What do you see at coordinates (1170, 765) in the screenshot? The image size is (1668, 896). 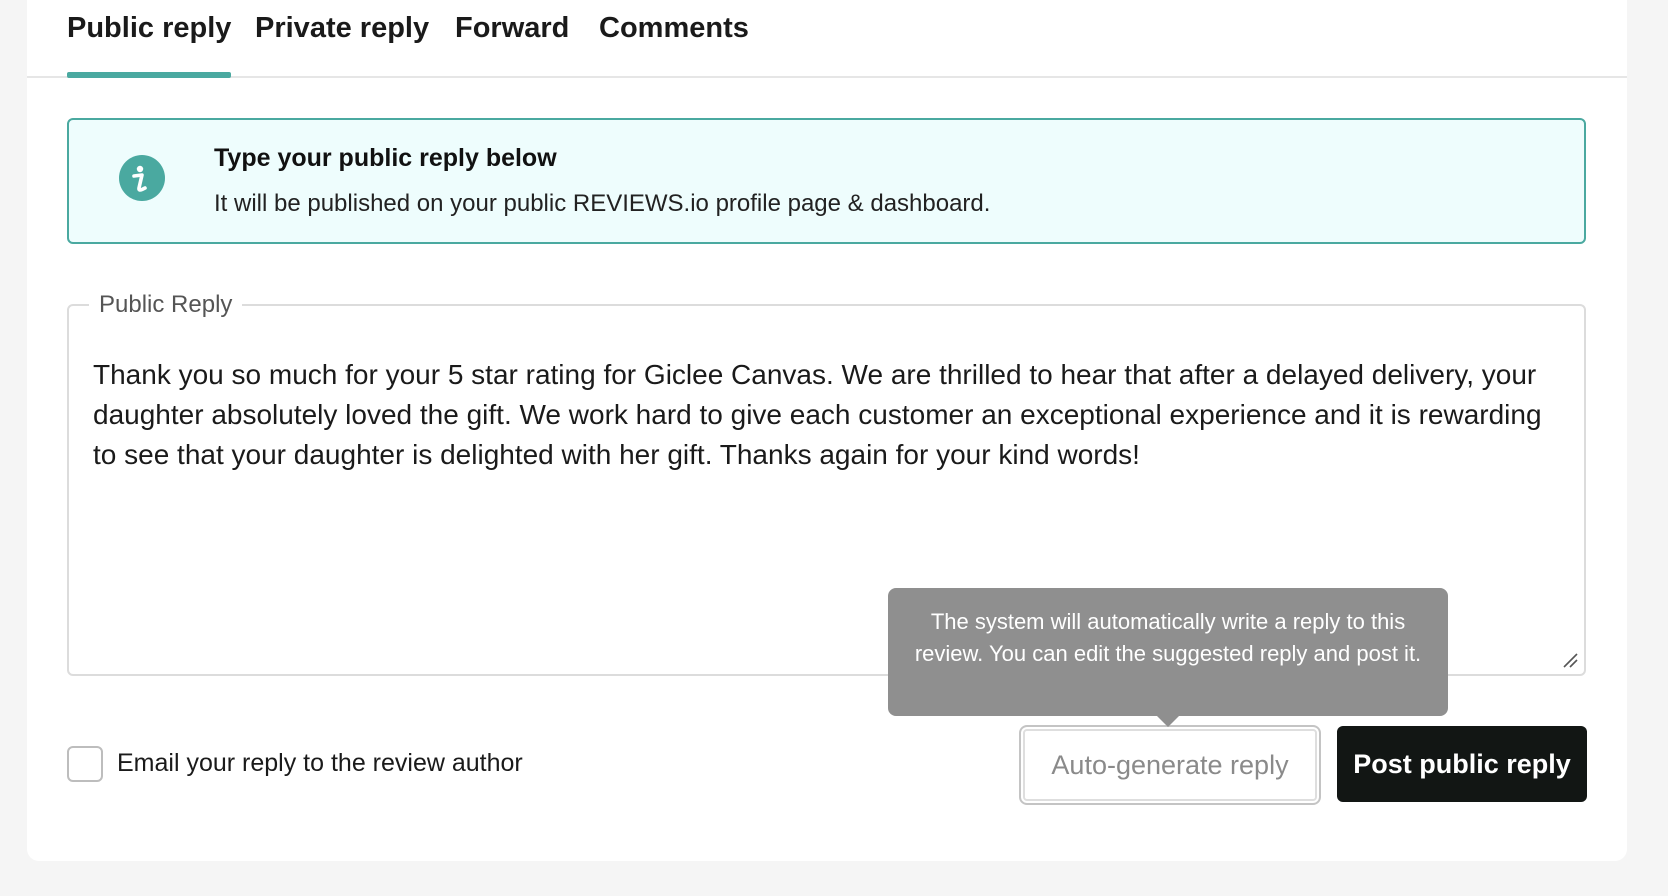 I see `auto-generate-reply-button: Auto-generate reply` at bounding box center [1170, 765].